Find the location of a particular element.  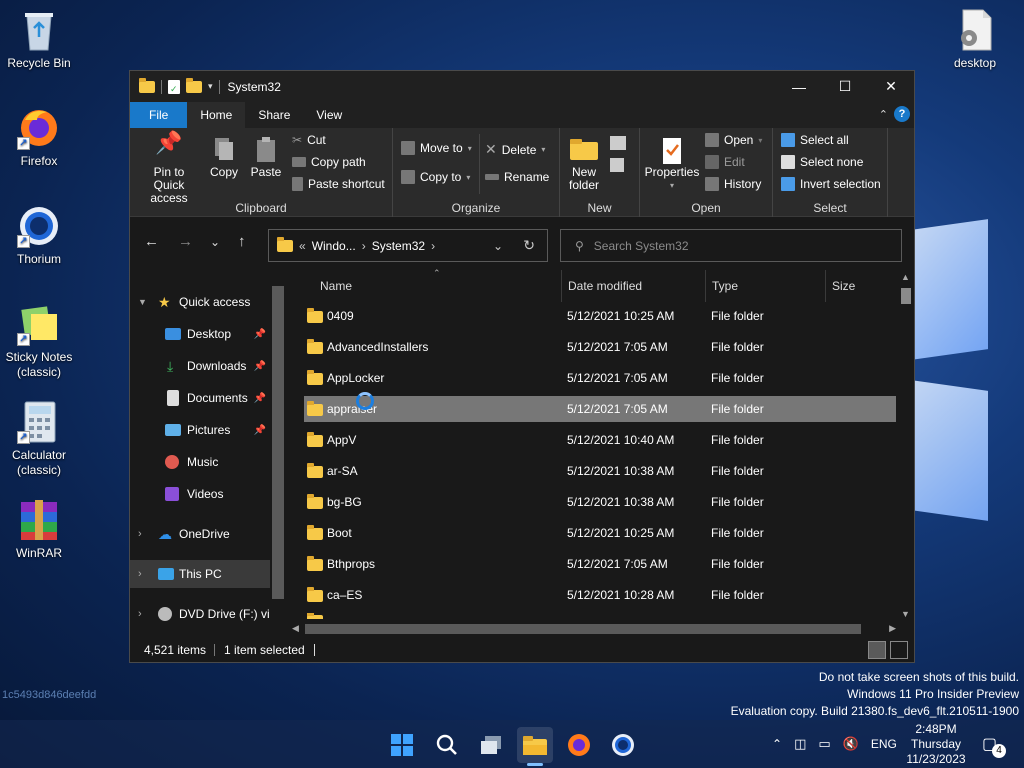

search-input: ⚲ Search System32 is located at coordinates (731, 245).